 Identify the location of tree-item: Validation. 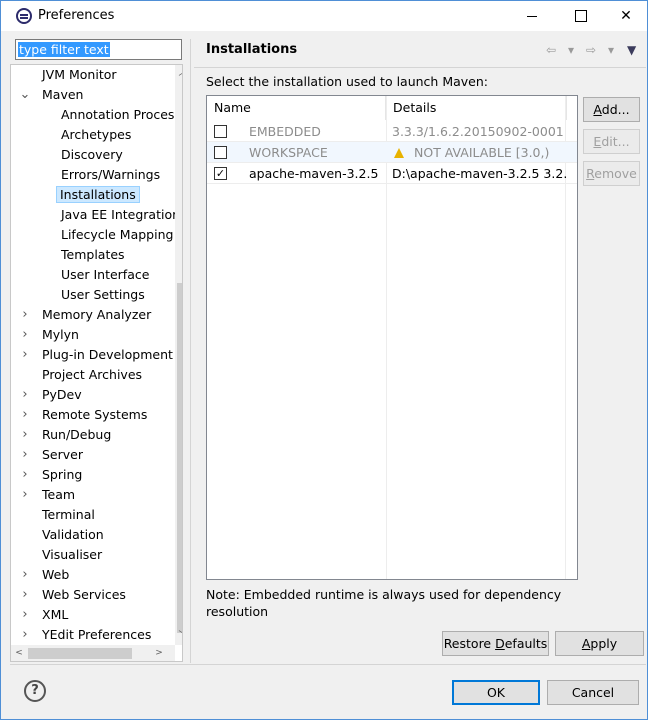
(64, 535).